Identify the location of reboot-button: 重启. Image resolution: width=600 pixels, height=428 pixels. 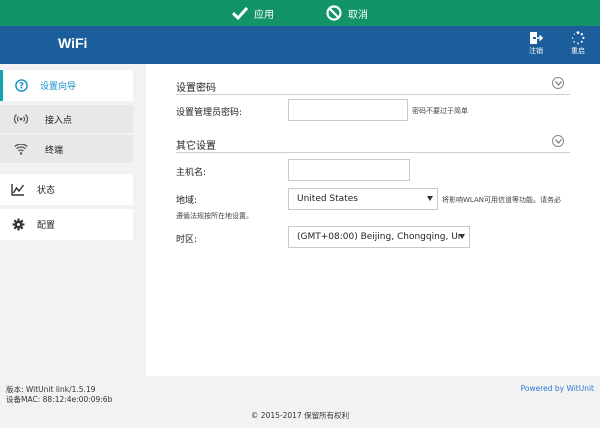
(578, 43).